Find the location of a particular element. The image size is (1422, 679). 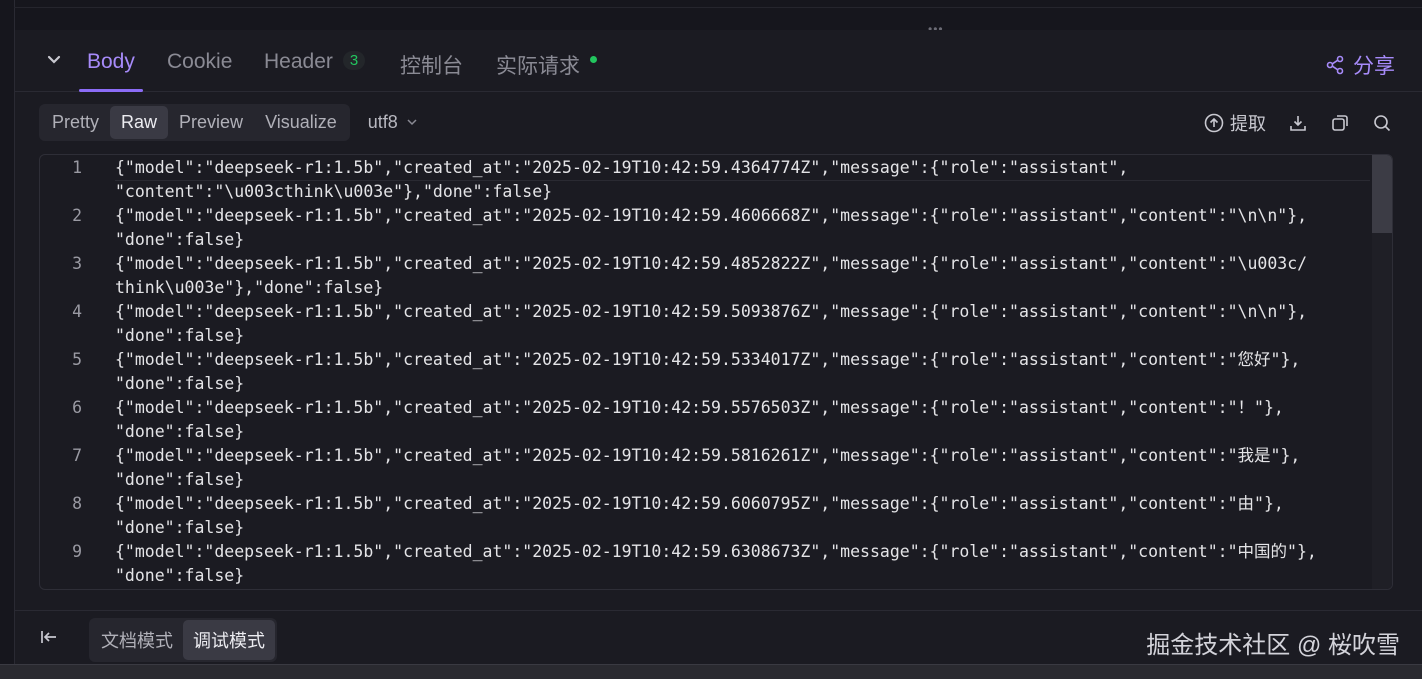

share-label: 分享 is located at coordinates (1374, 66).